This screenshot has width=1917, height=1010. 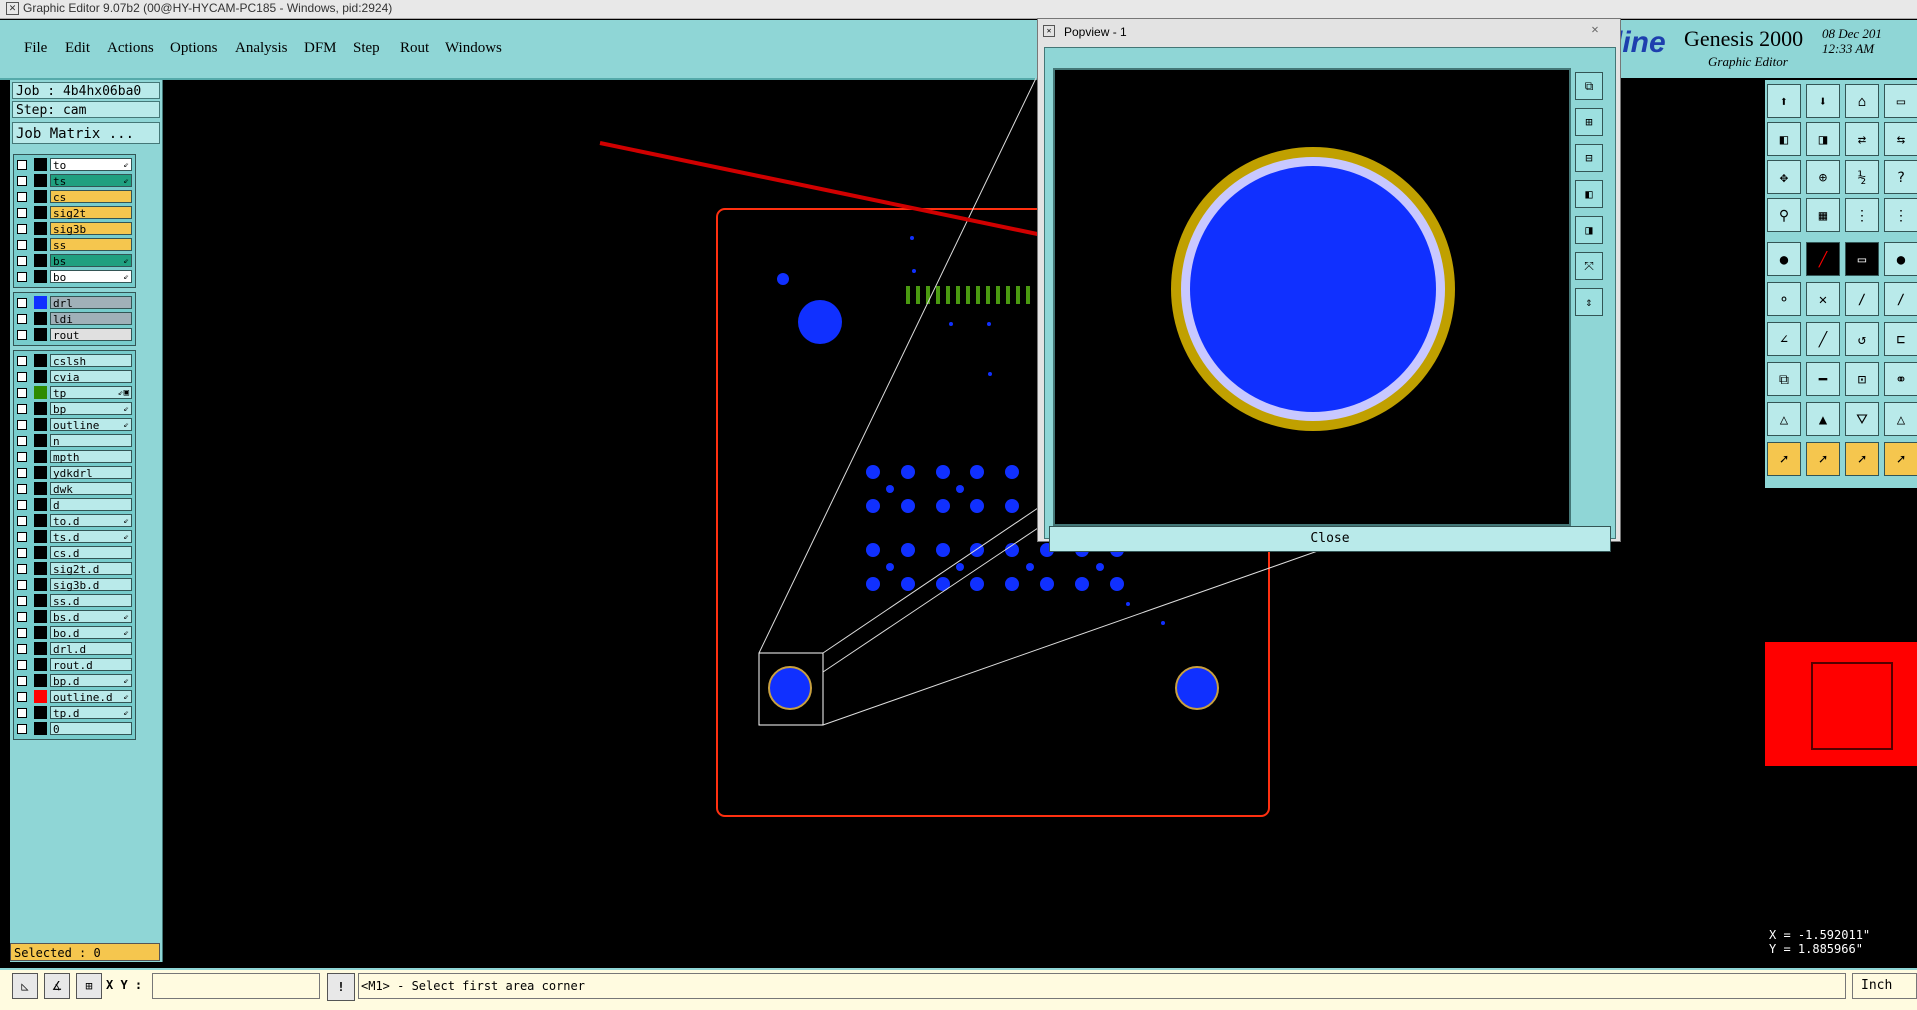 I want to click on tool-swap-icon: ⇆, so click(x=1900, y=139).